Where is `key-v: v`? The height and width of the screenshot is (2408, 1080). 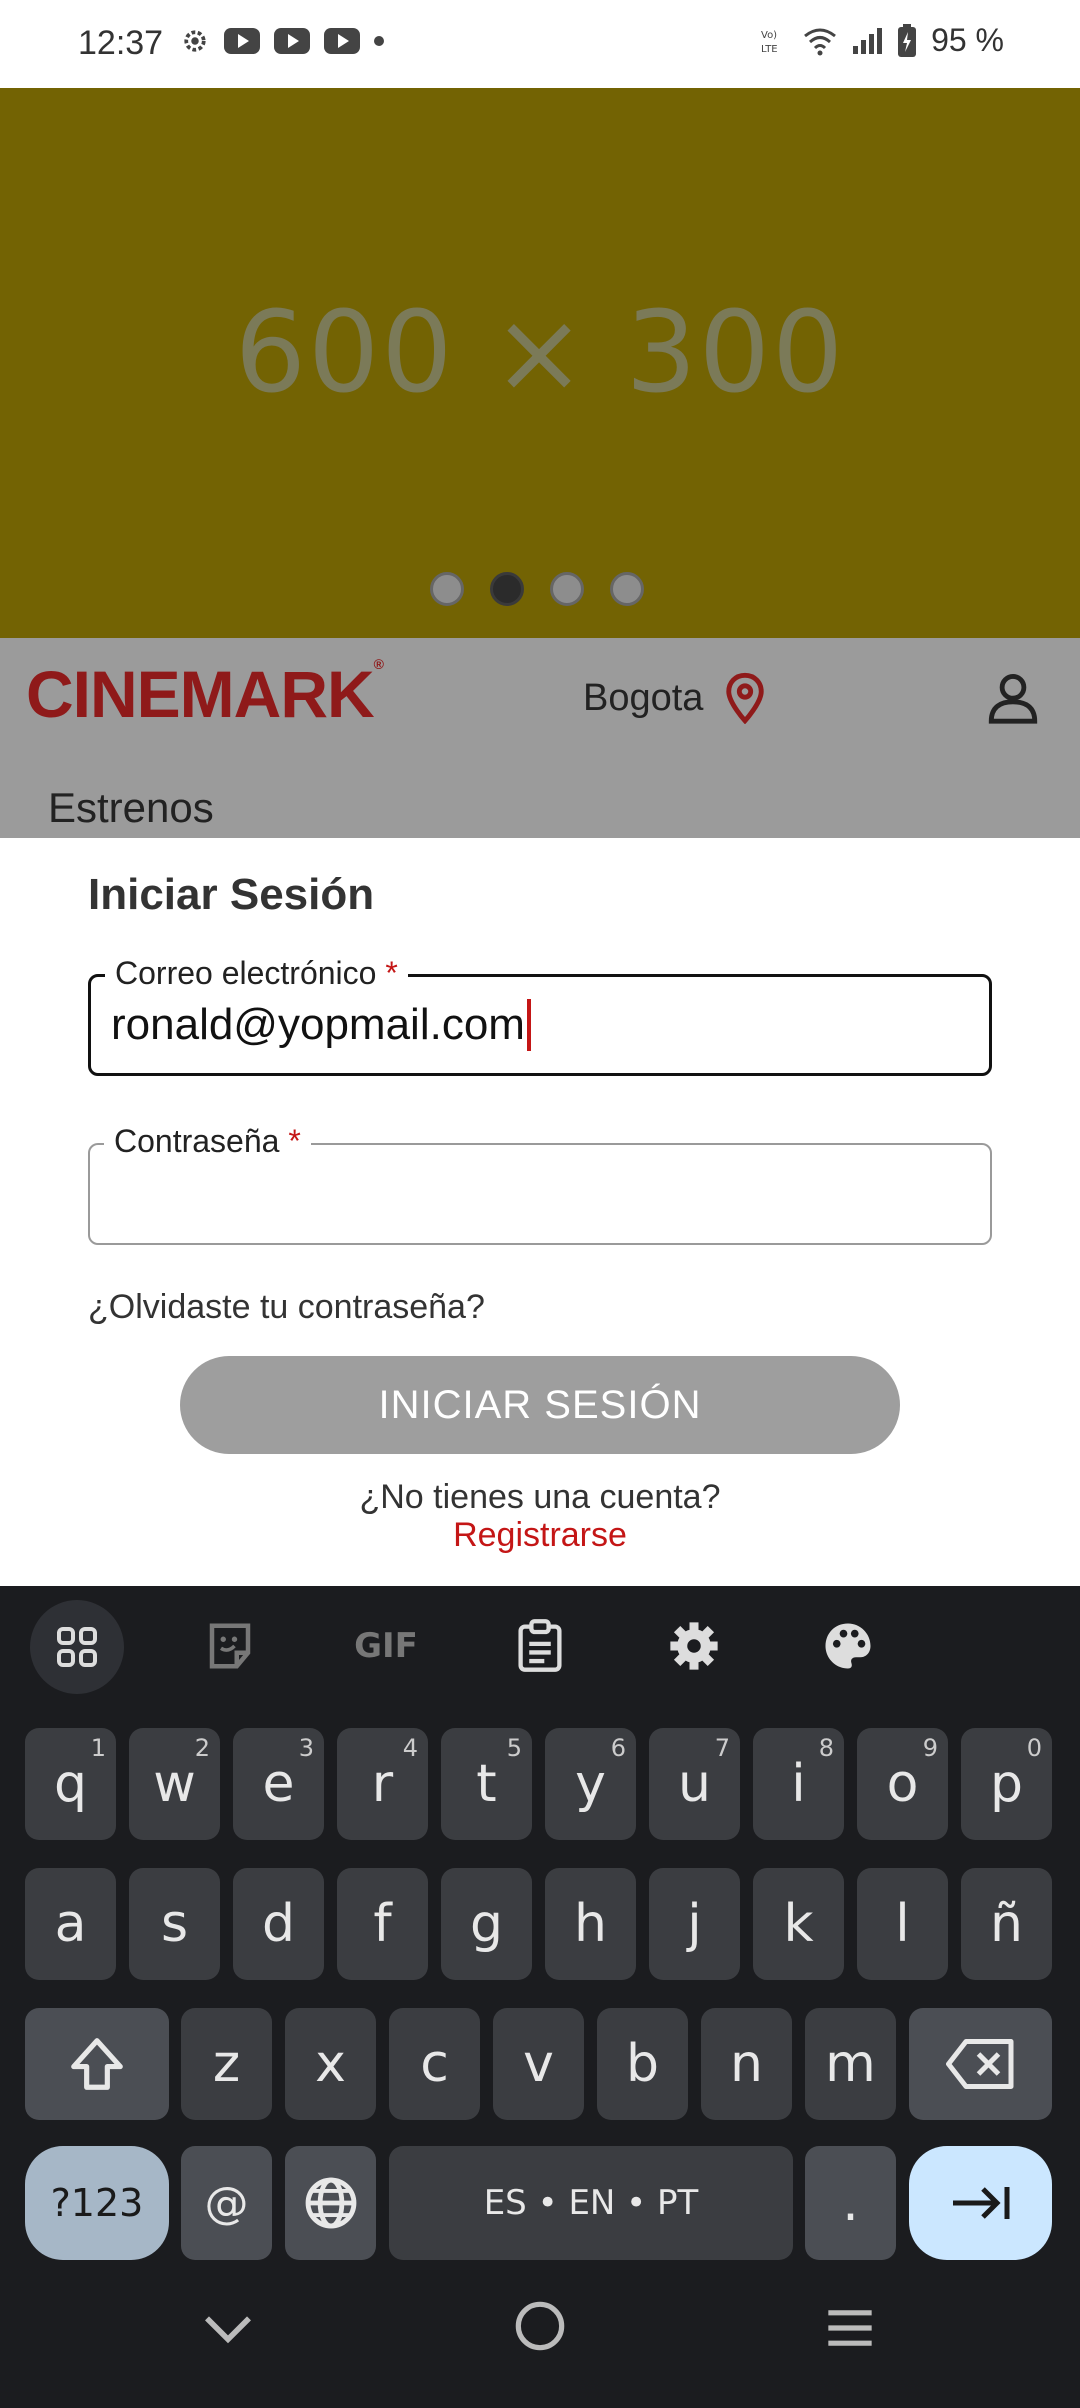
key-v: v is located at coordinates (538, 2064).